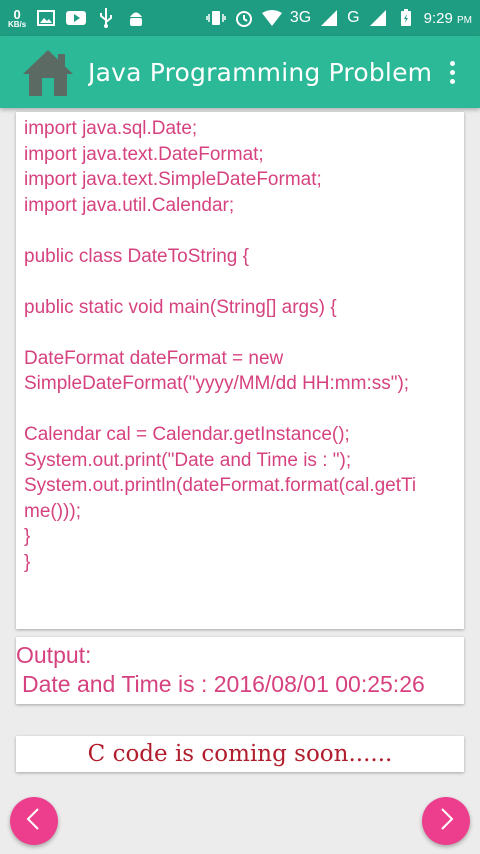 The height and width of the screenshot is (854, 480). What do you see at coordinates (406, 18) in the screenshot?
I see `battery-icon` at bounding box center [406, 18].